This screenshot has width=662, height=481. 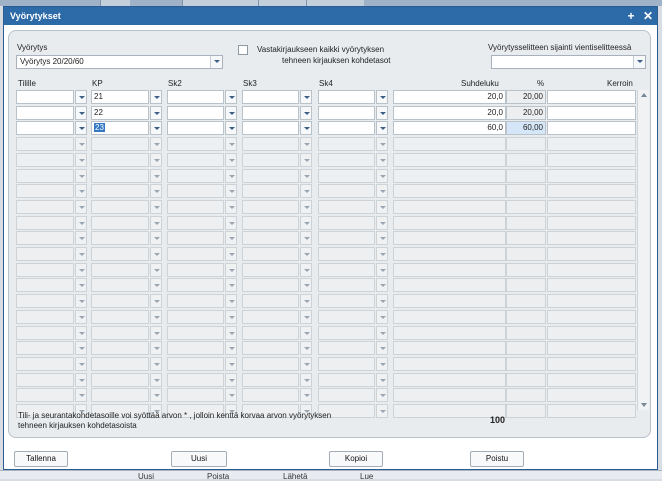 I want to click on vastakirjaus-checkbox, so click(x=243, y=50).